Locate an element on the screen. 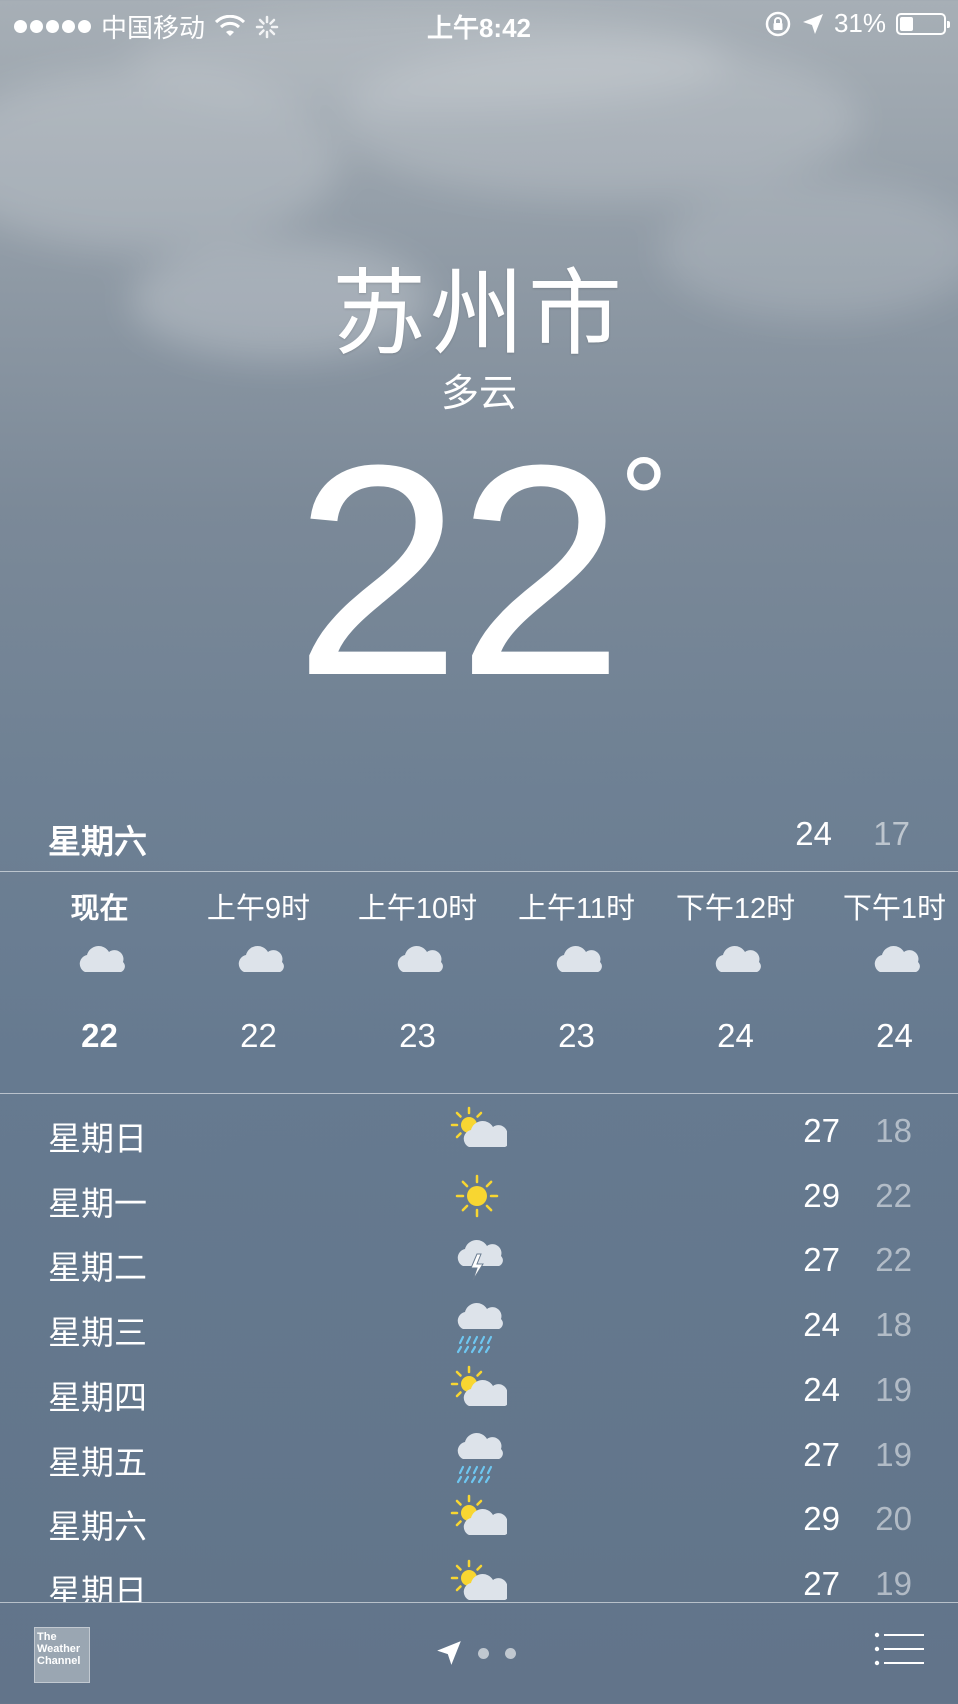 The height and width of the screenshot is (1704, 958). hourly-item: 上午9时 22 is located at coordinates (258, 970).